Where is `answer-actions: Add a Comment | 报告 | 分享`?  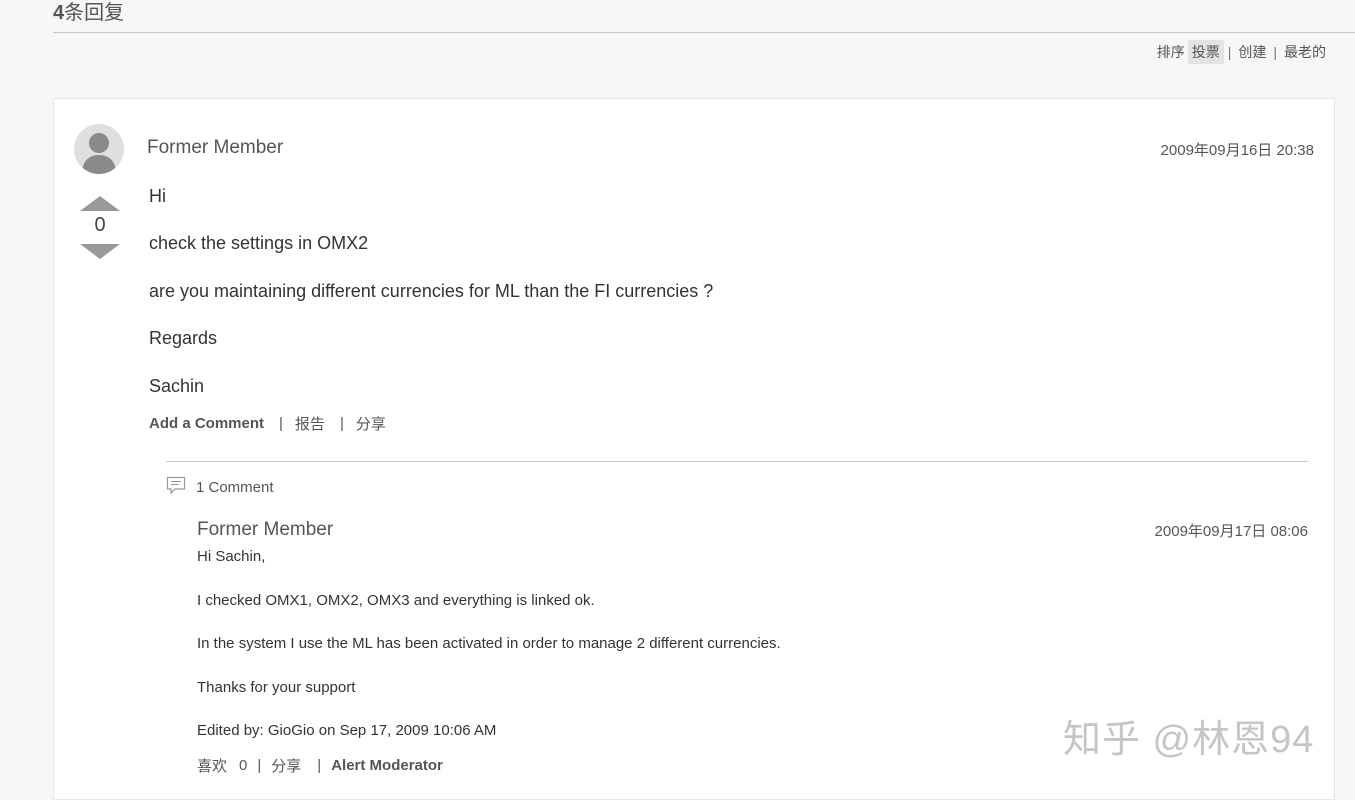 answer-actions: Add a Comment | 报告 | 分享 is located at coordinates (267, 423).